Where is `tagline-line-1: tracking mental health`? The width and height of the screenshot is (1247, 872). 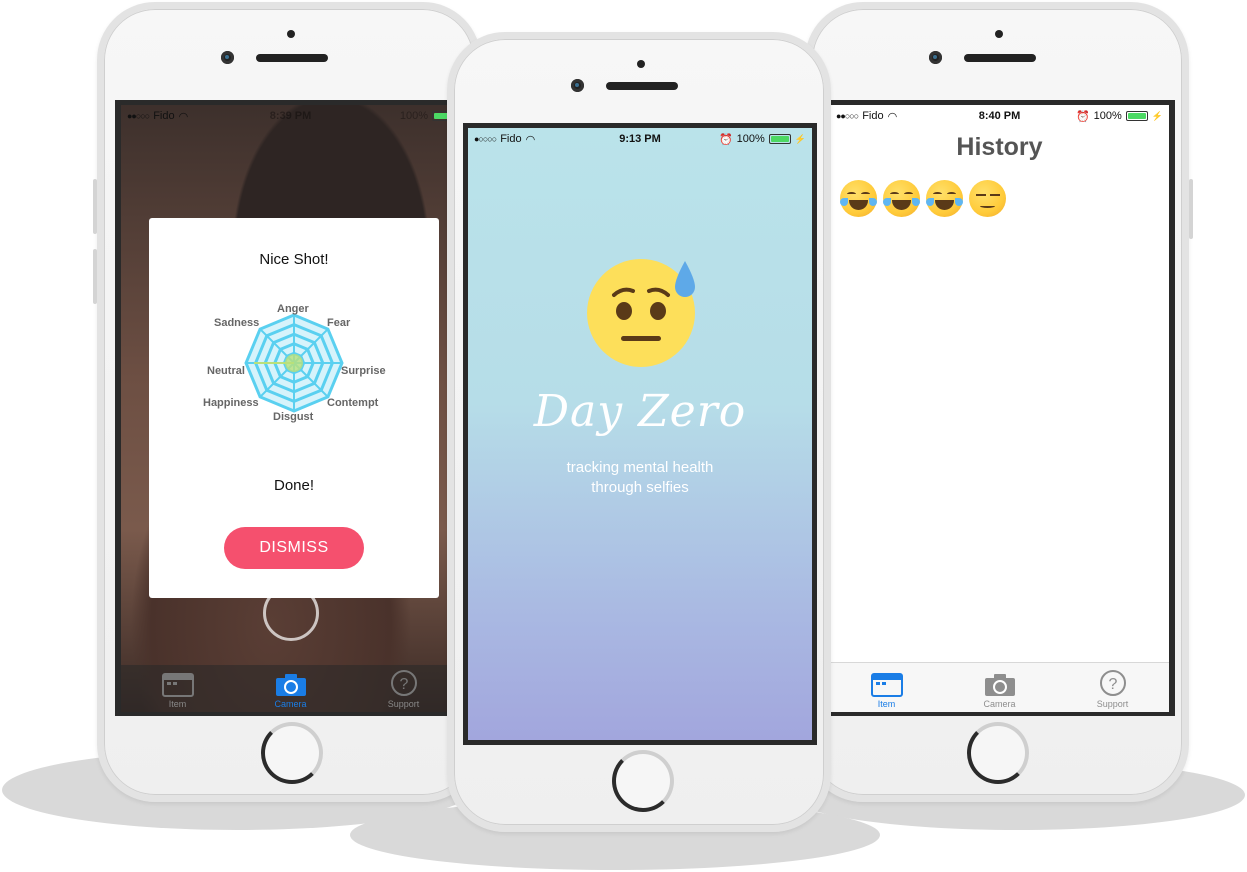 tagline-line-1: tracking mental health is located at coordinates (640, 467).